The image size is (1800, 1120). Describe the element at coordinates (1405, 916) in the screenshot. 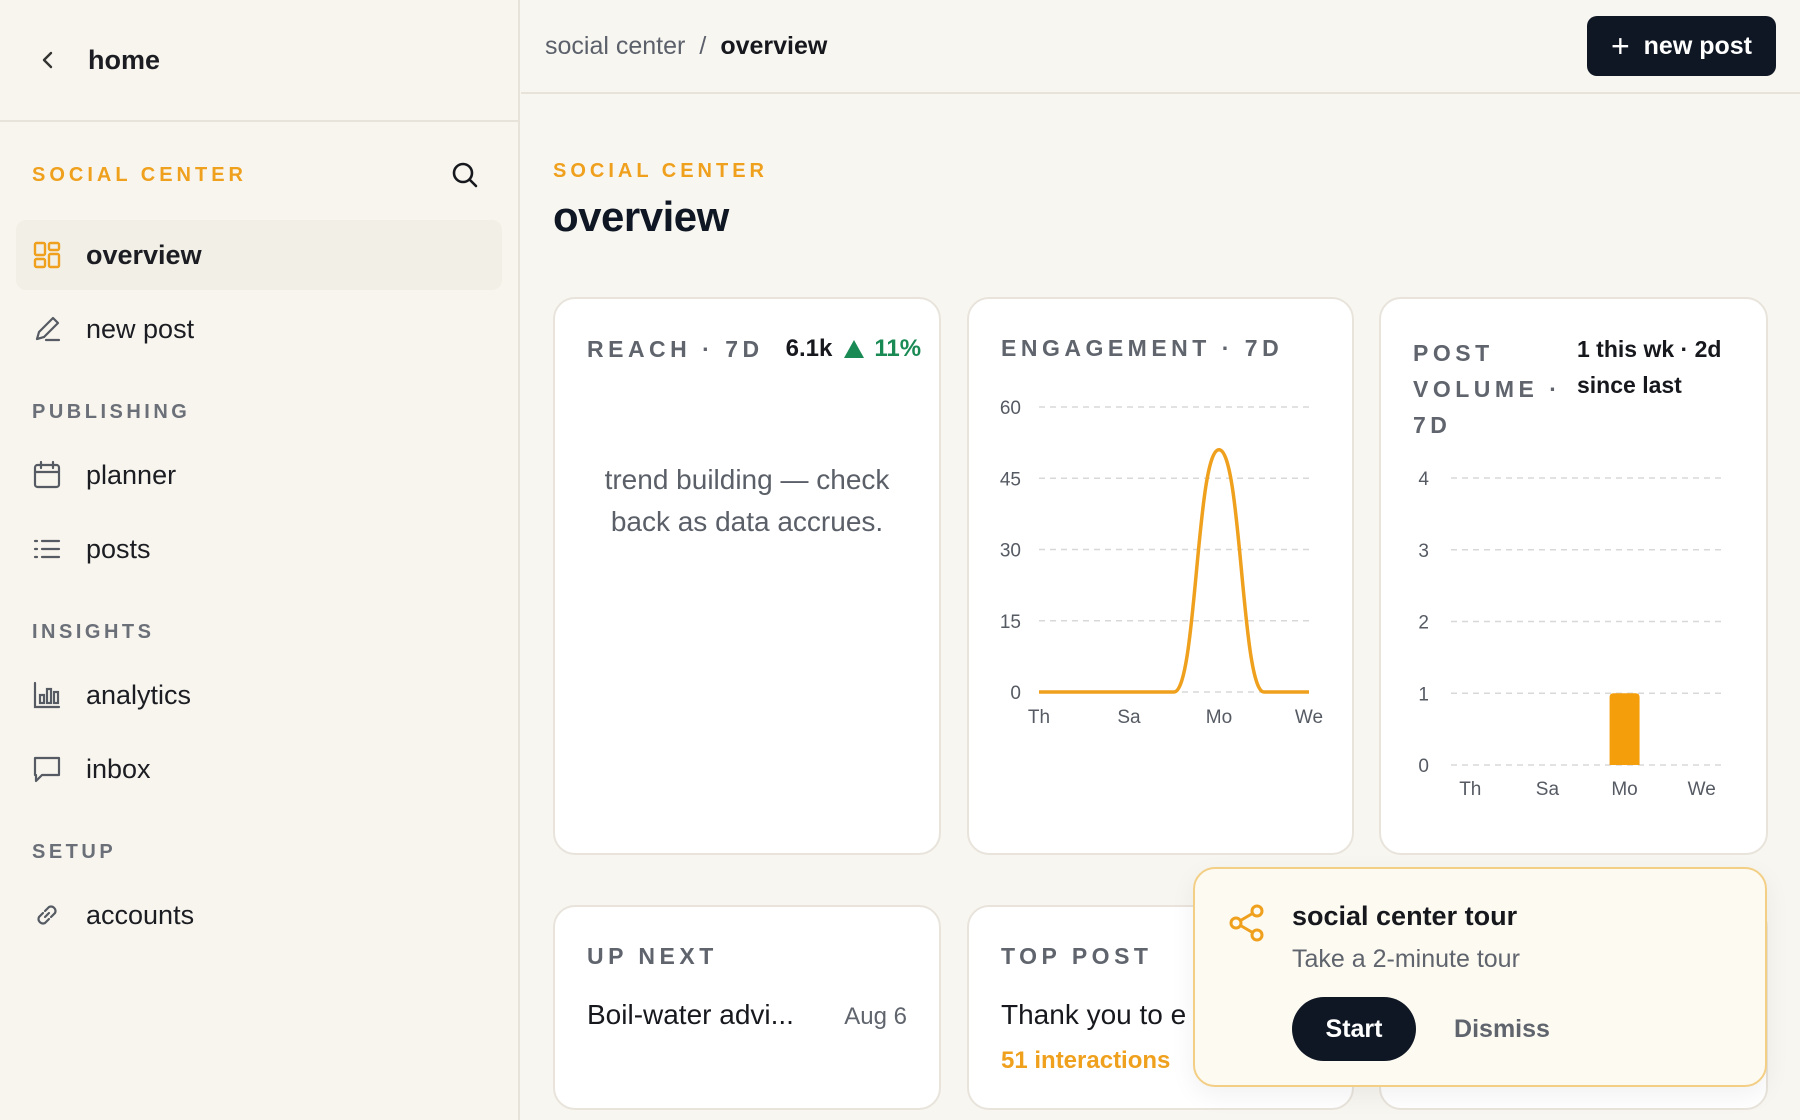

I see `tour-title: social center tour` at that location.